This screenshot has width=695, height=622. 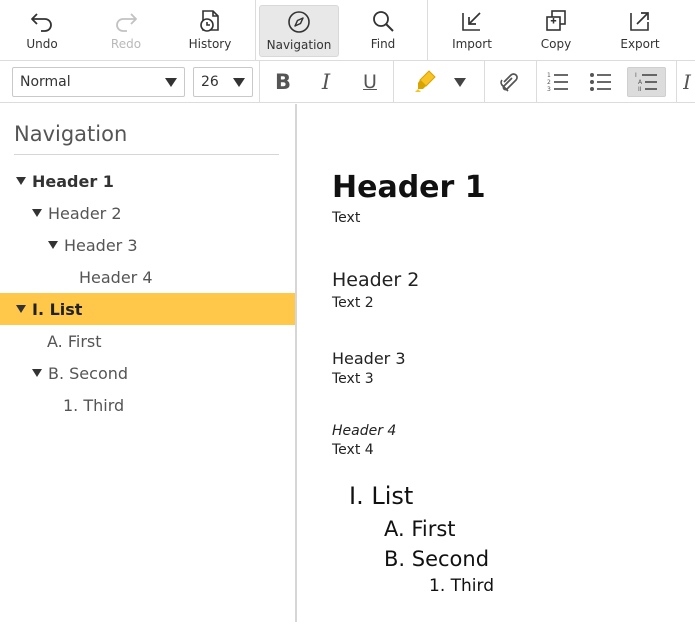 What do you see at coordinates (346, 218) in the screenshot?
I see `paragraph-text-1: Text` at bounding box center [346, 218].